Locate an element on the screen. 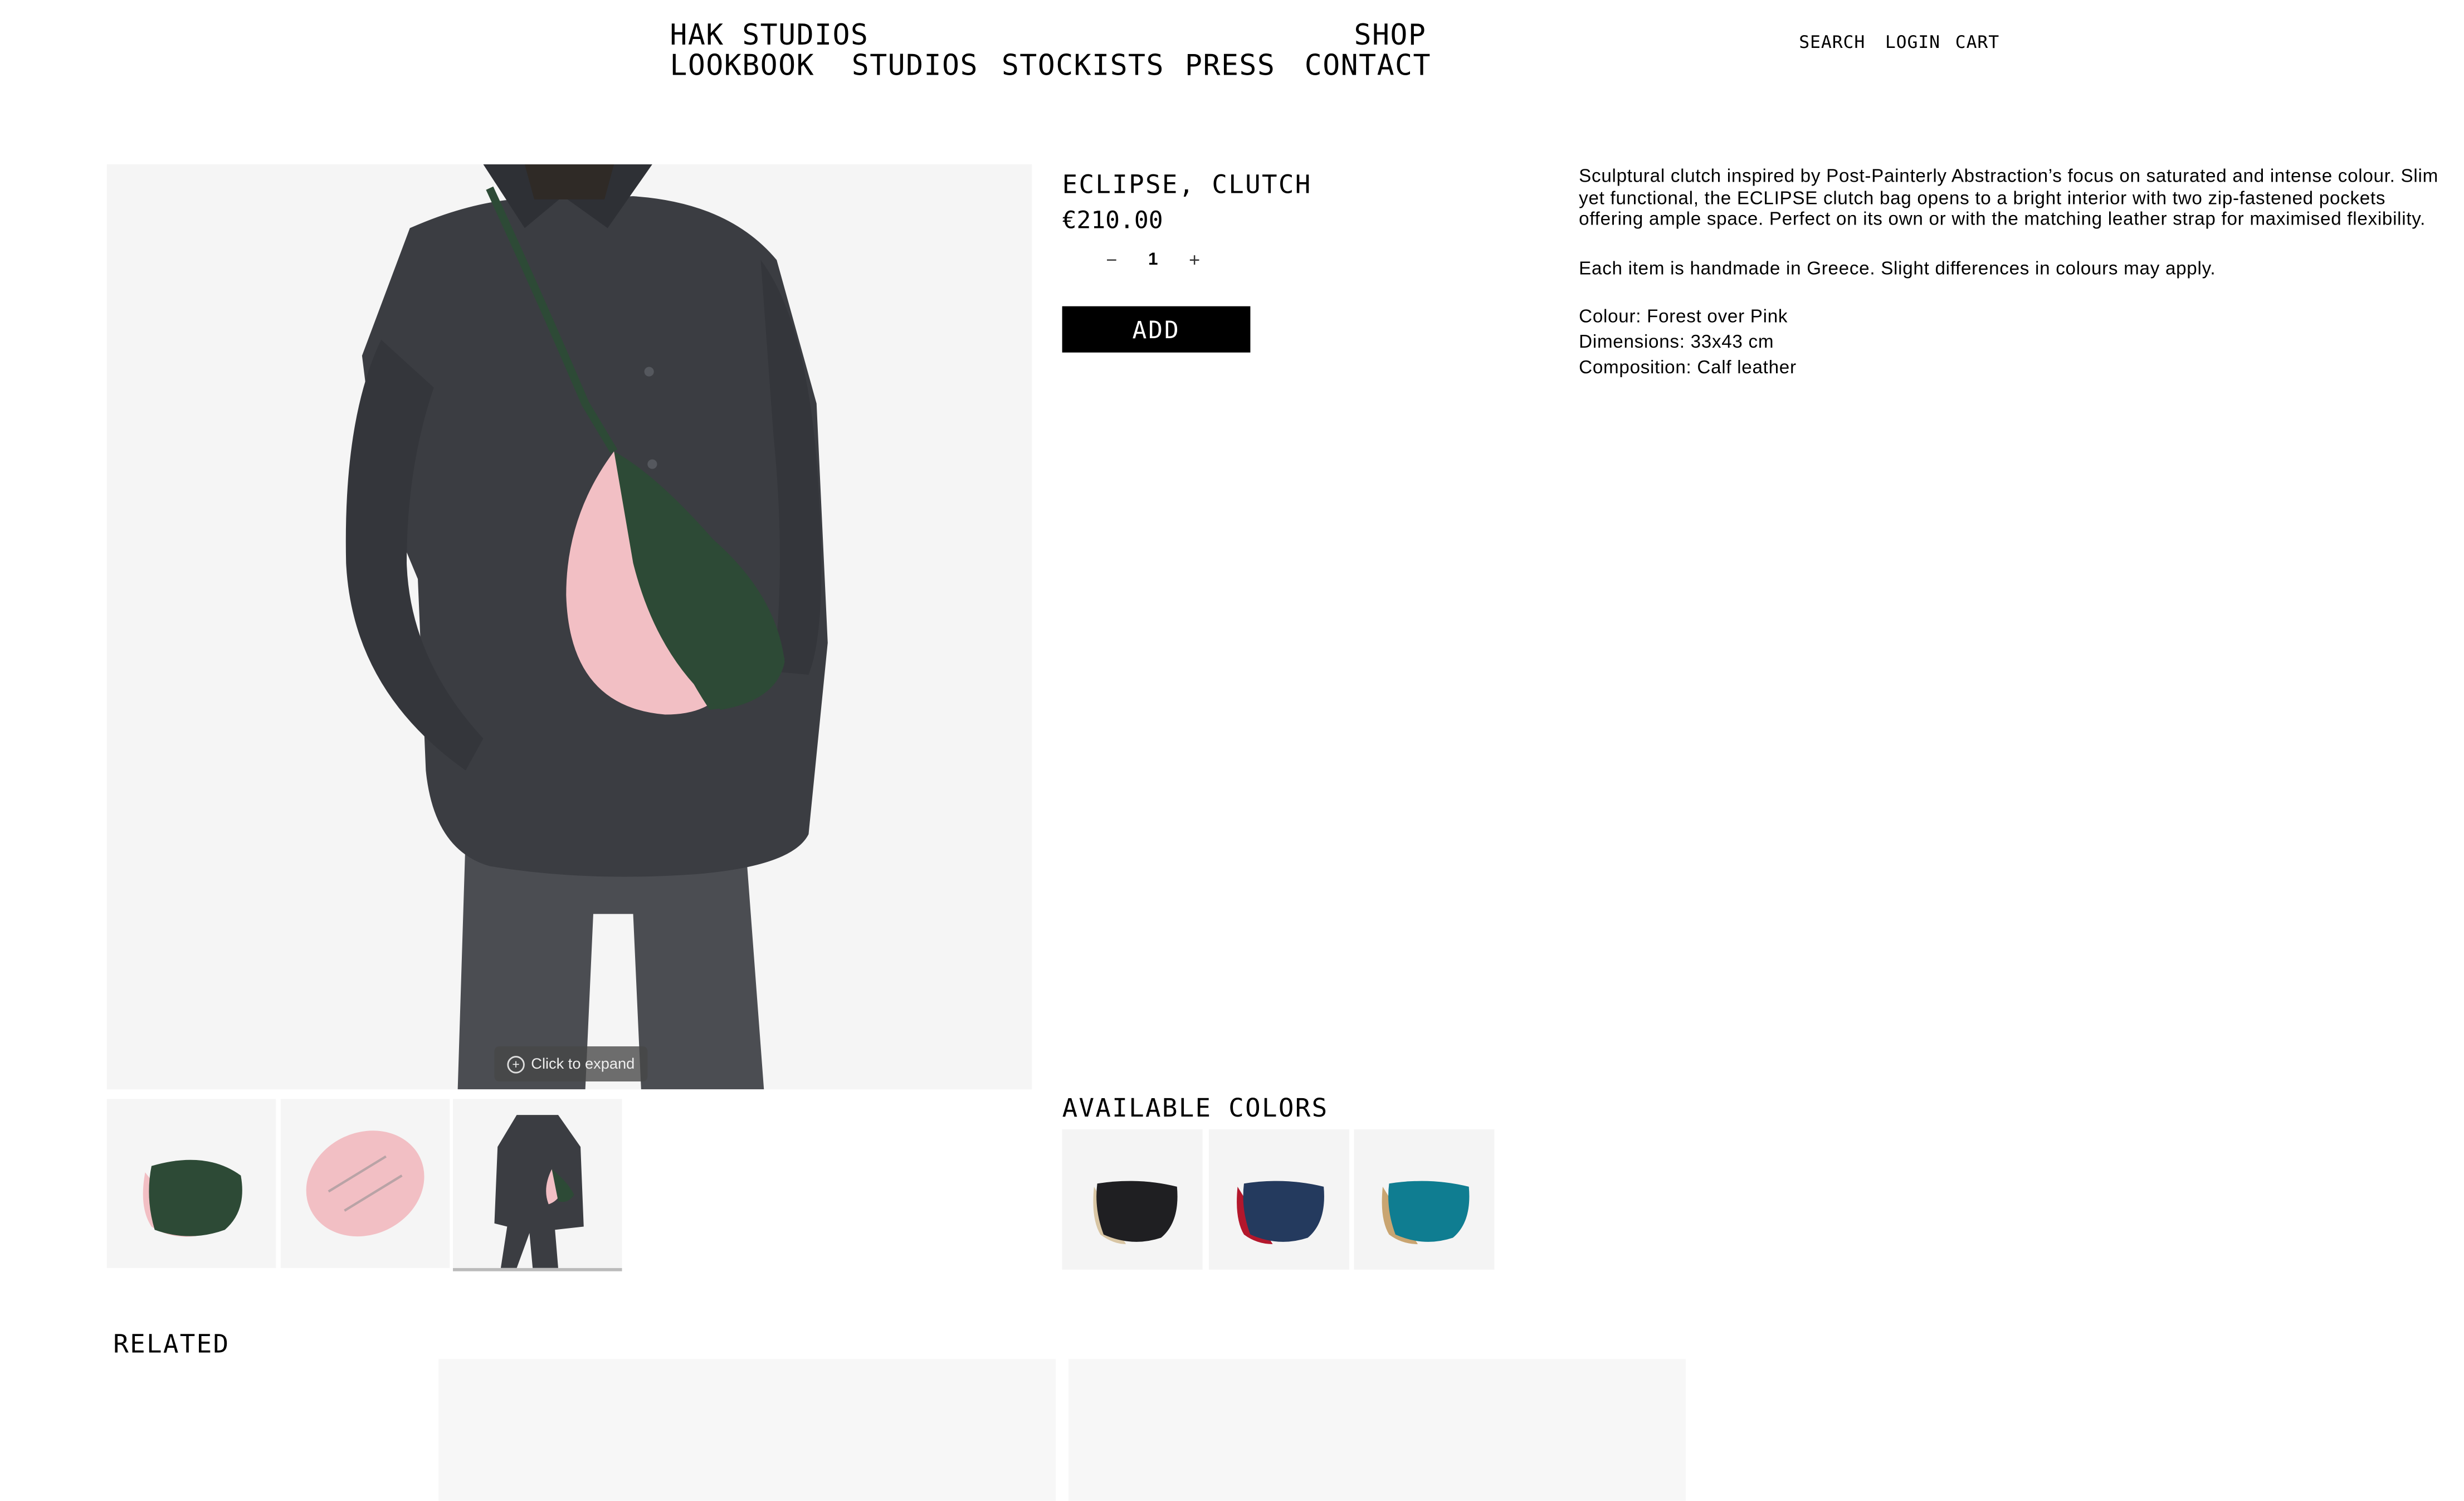 The height and width of the screenshot is (1501, 2464). brand-logo: HAK STUDIOS is located at coordinates (770, 36).